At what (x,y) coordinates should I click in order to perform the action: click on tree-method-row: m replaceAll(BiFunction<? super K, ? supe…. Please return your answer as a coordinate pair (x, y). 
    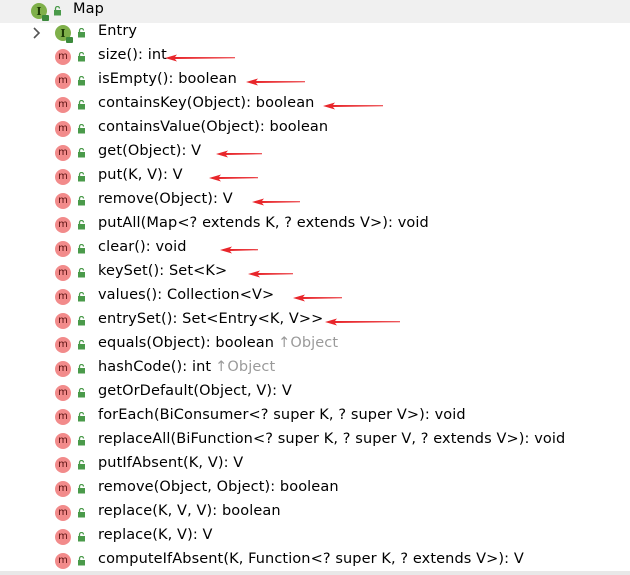
    Looking at the image, I should click on (315, 441).